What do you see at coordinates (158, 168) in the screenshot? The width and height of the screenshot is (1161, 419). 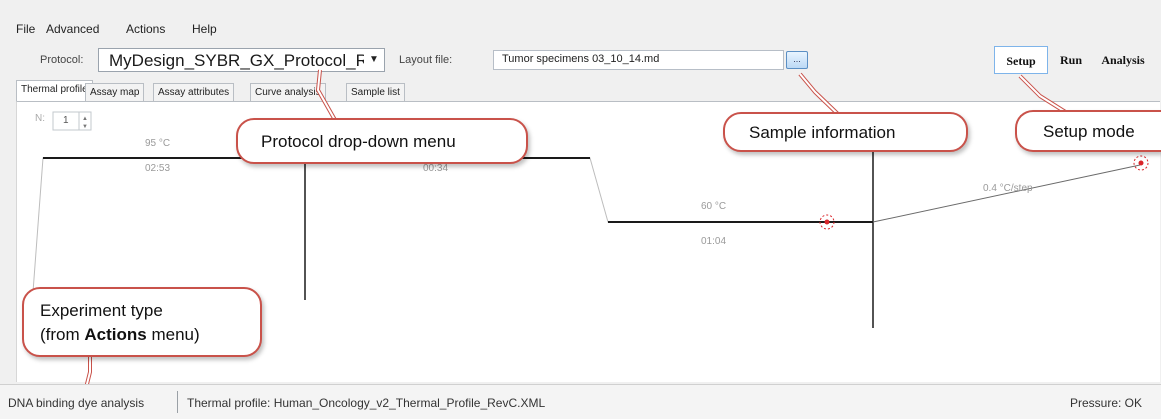 I see `step1-time: 02:53` at bounding box center [158, 168].